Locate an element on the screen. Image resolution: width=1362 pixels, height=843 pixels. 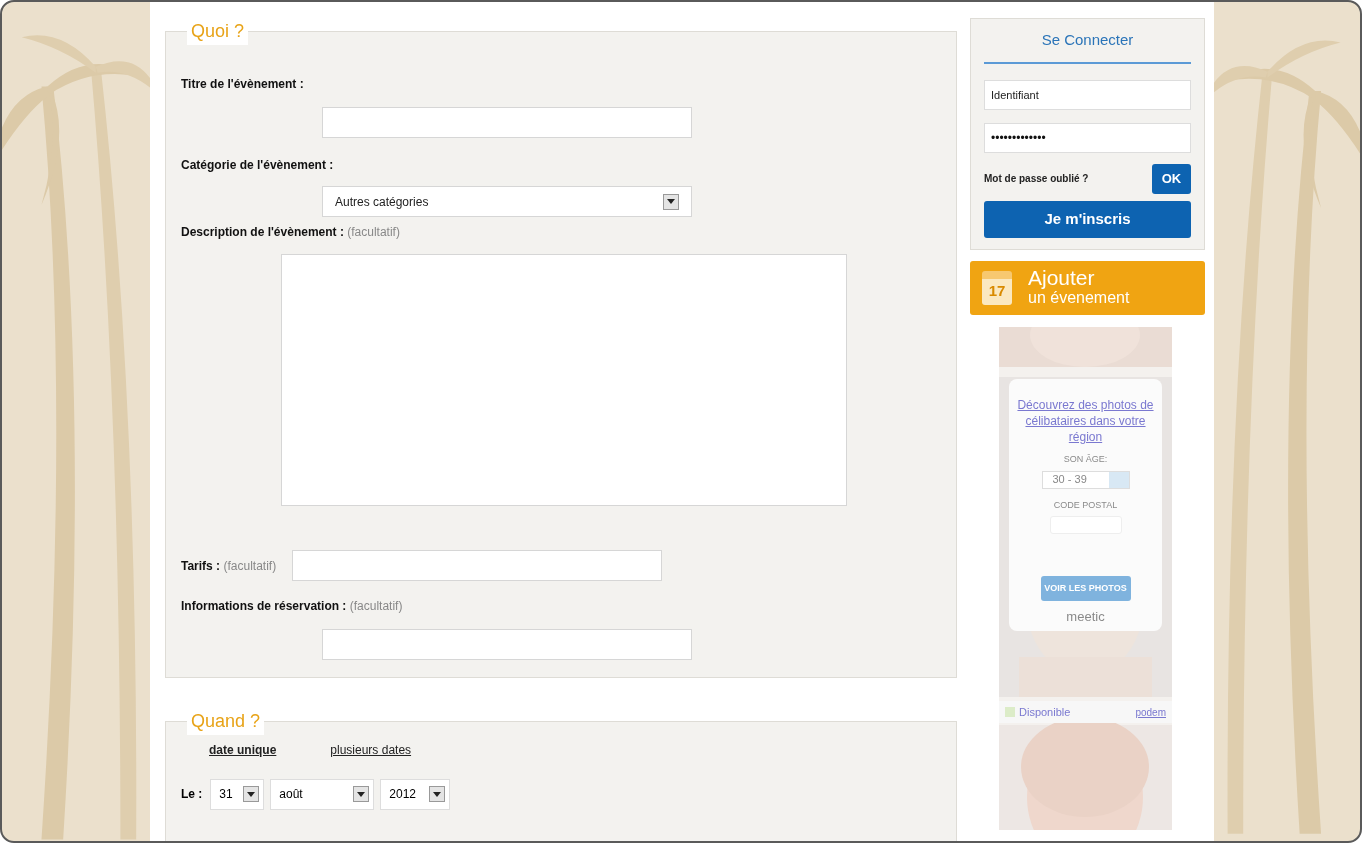
date-select: août is located at coordinates (322, 794).